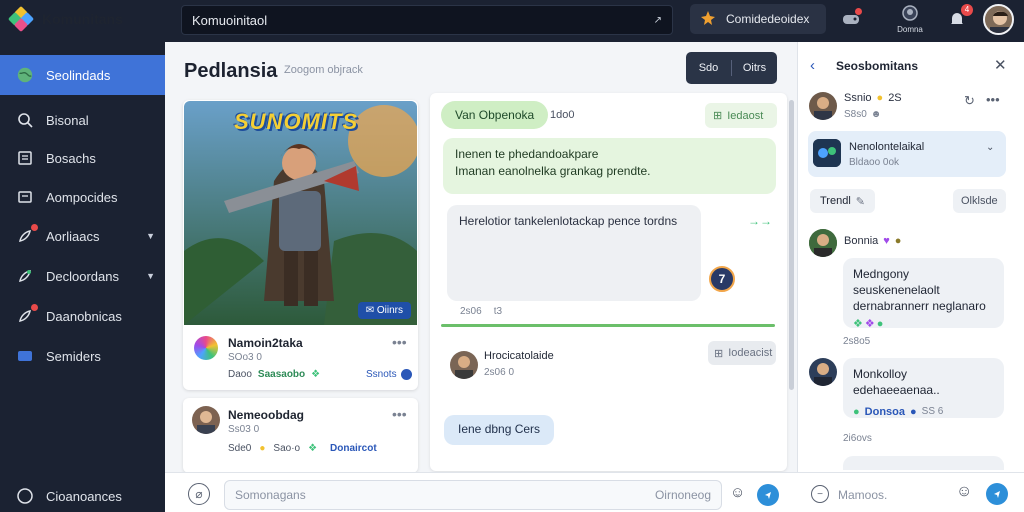 This screenshot has width=1024, height=512. I want to click on panel-username: Bonnia, so click(861, 241).